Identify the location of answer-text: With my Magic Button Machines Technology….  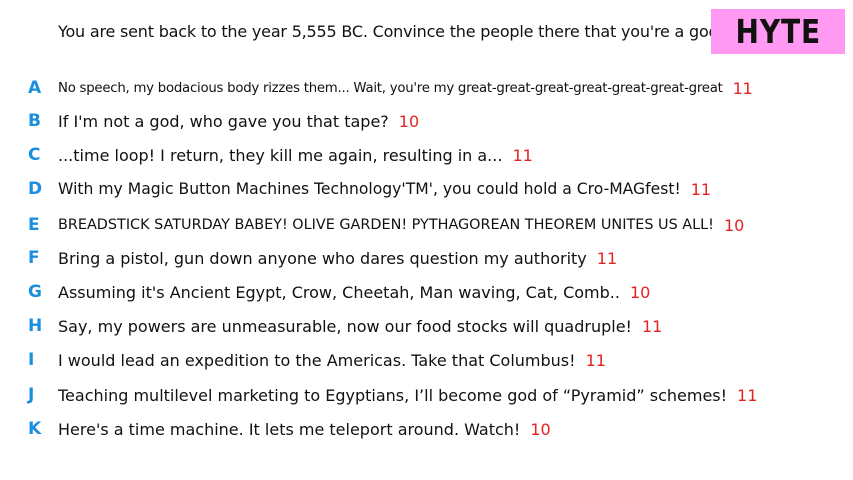
(369, 189).